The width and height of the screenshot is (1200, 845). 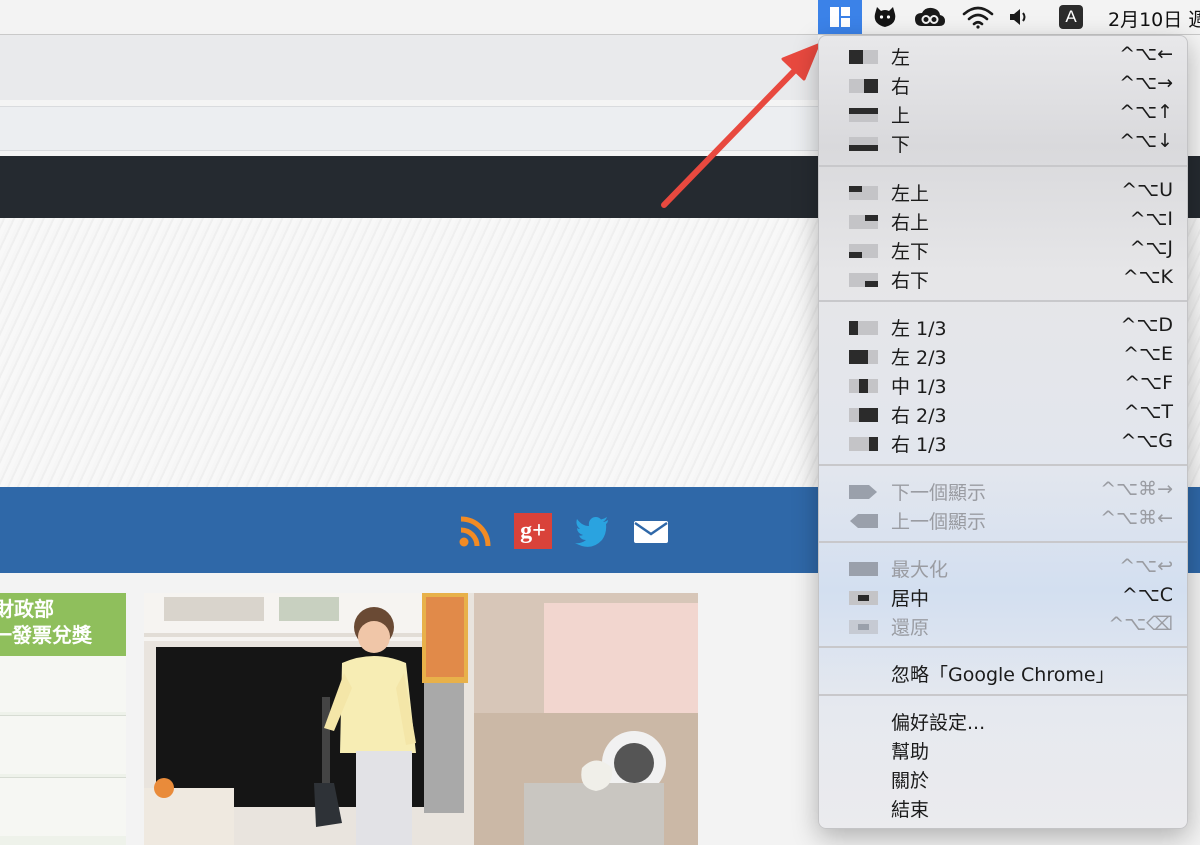 I want to click on menu-item: 左下 ^⌥J, so click(x=1003, y=249).